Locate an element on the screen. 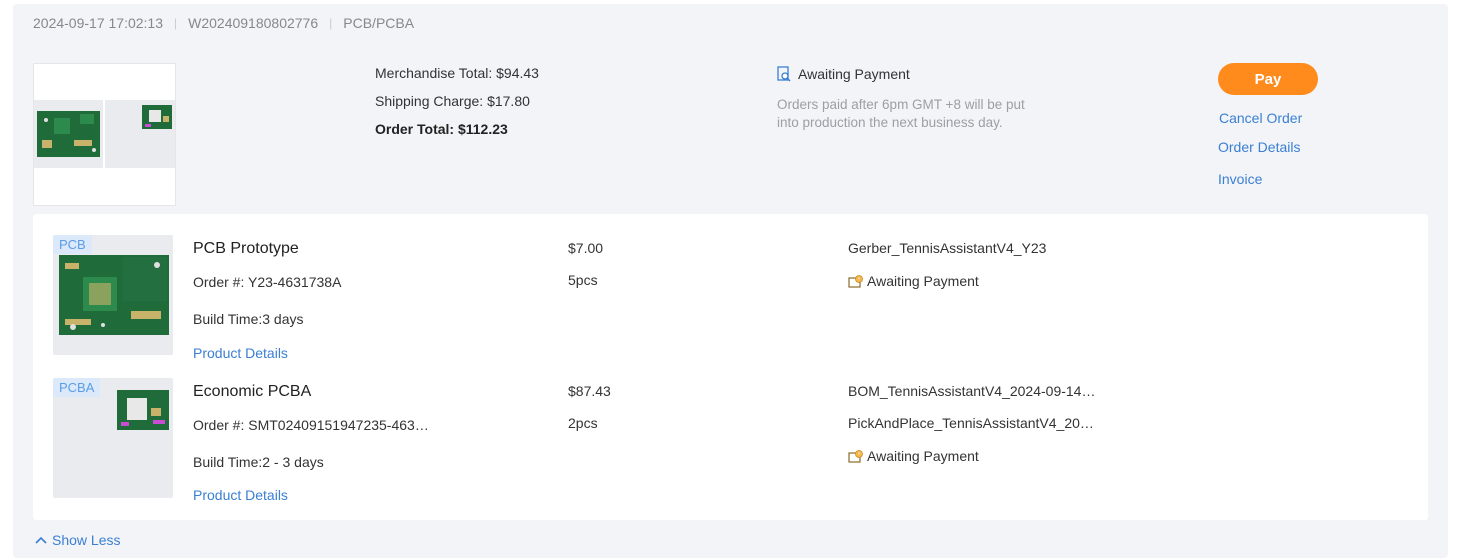 Image resolution: width=1457 pixels, height=558 pixels. item-type-tag: PCBA is located at coordinates (77, 387).